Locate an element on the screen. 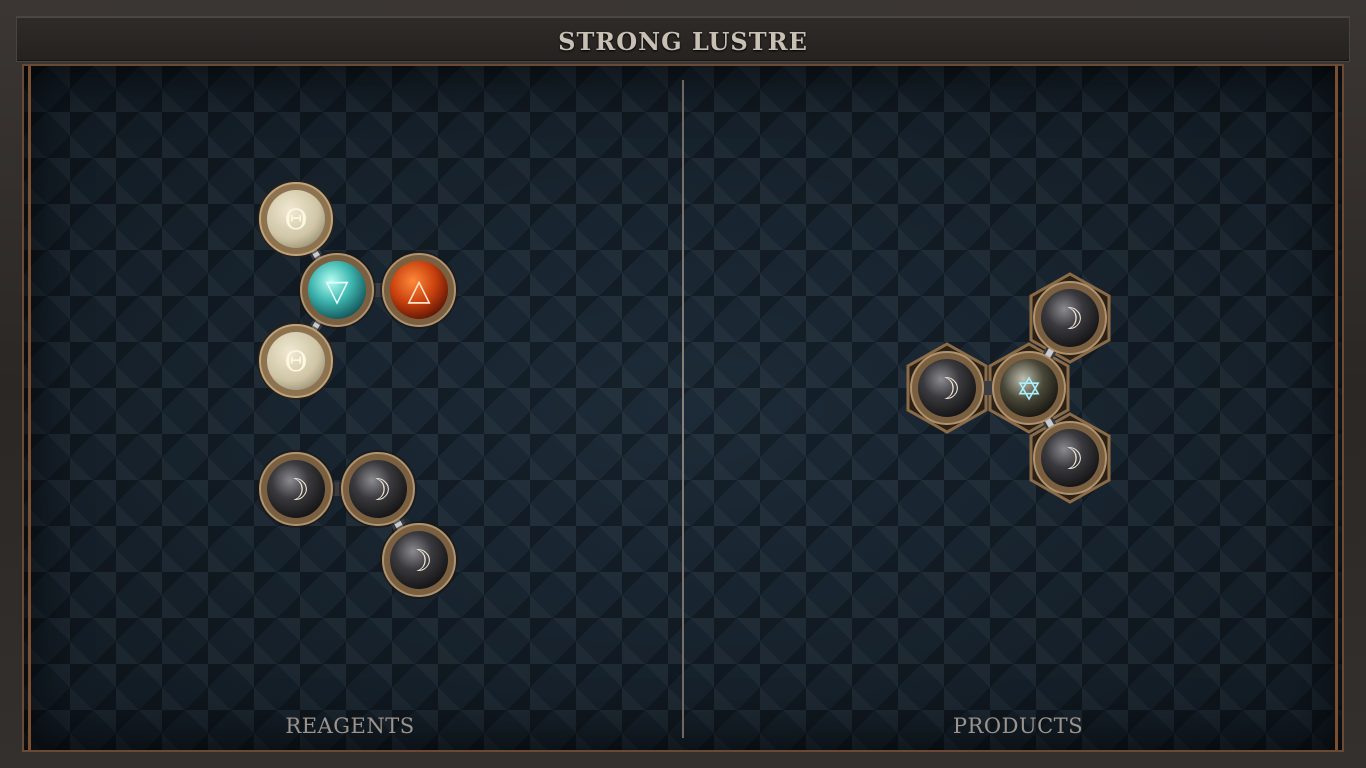 Image resolution: width=1366 pixels, height=768 pixels. fire-icon: △ is located at coordinates (418, 290).